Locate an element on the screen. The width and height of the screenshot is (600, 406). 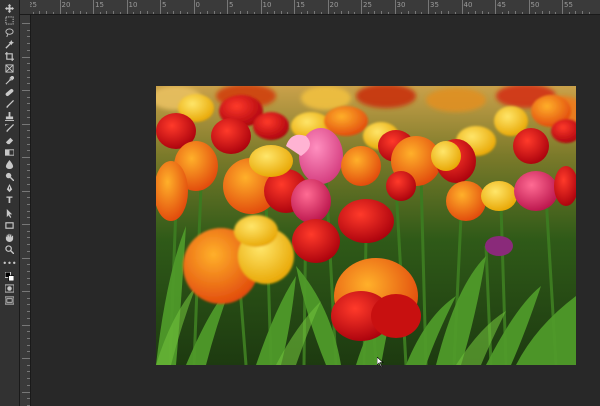
brush-icon is located at coordinates (9, 105).